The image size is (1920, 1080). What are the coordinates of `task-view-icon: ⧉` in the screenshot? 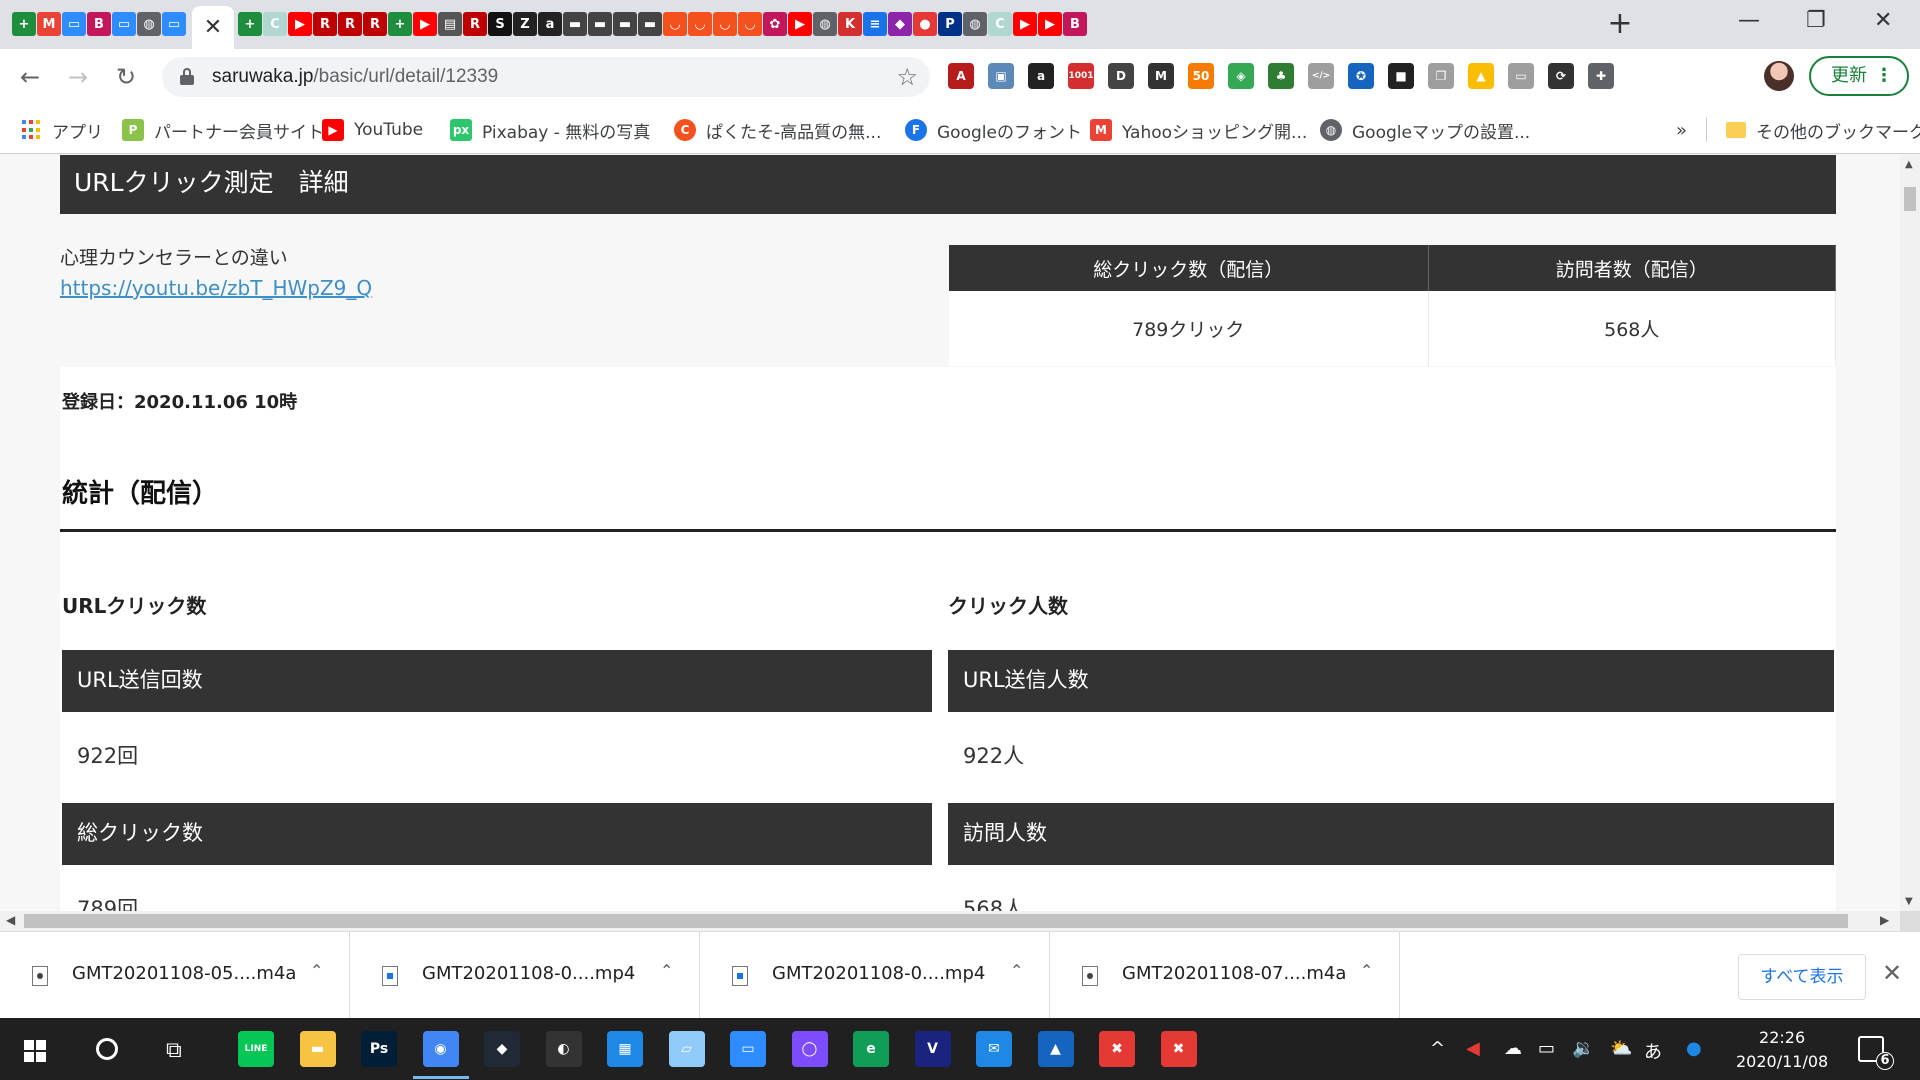 It's located at (174, 1050).